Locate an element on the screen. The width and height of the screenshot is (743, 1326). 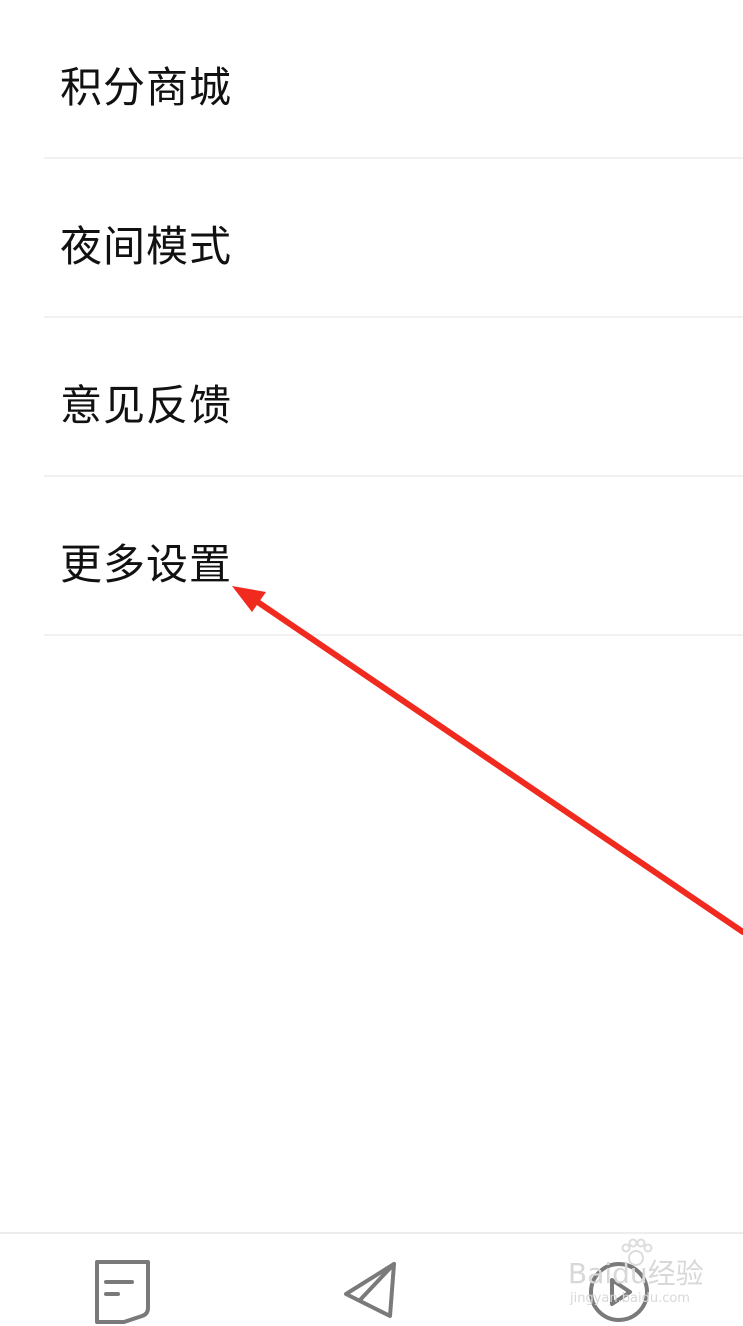
menu-item-more-settings: 更多设置 is located at coordinates (371, 556).